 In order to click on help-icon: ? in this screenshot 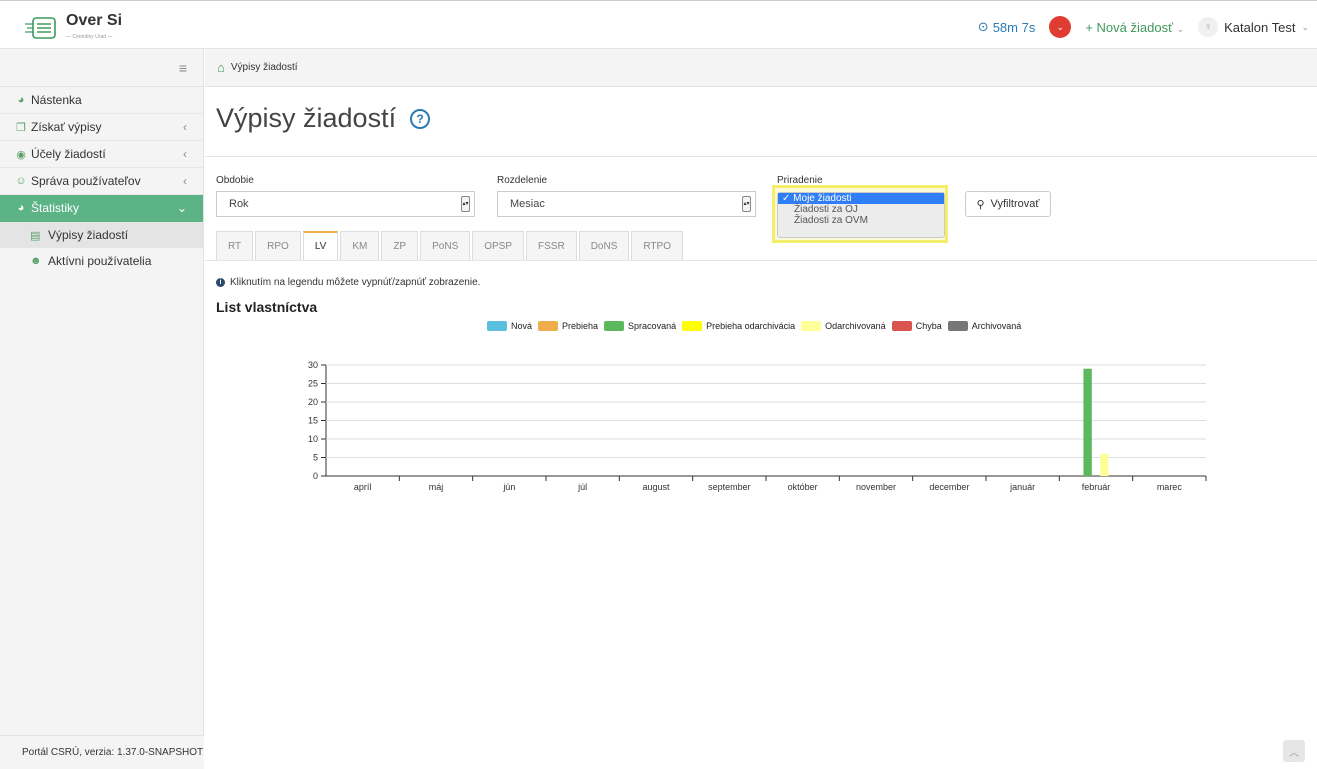, I will do `click(420, 118)`.